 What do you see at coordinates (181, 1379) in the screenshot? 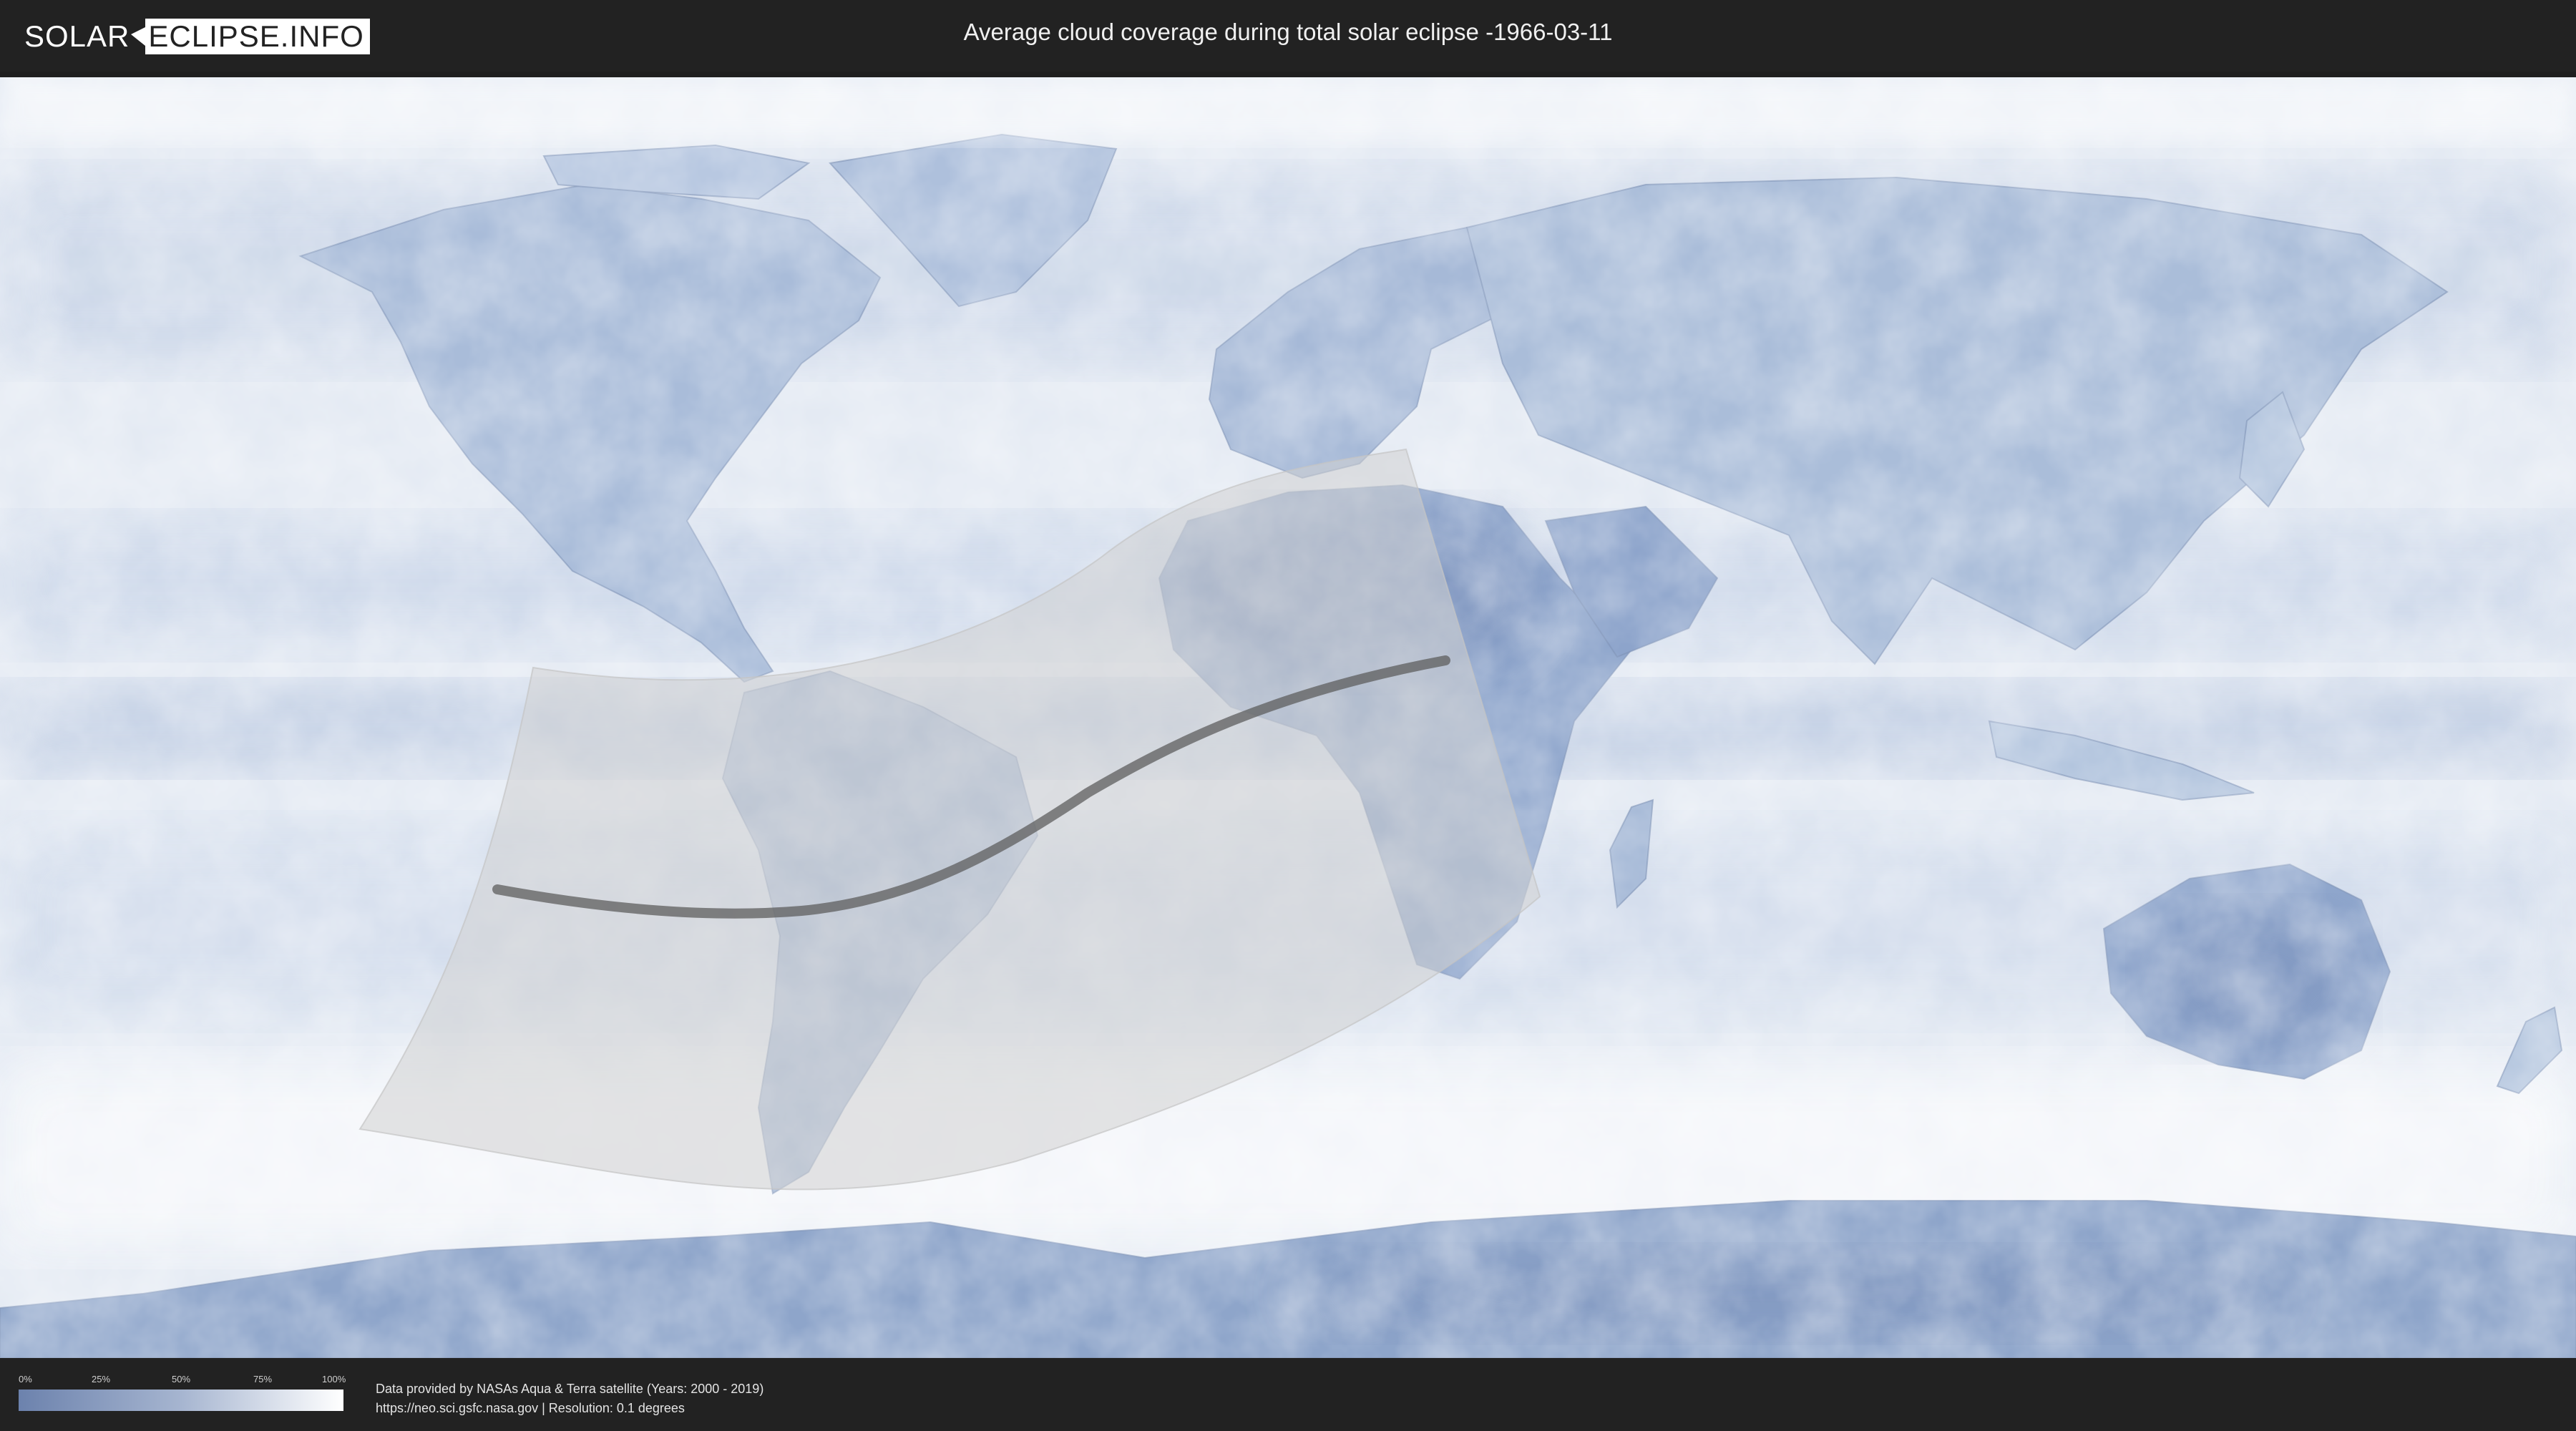
I see `legend-tick-50: 50%` at bounding box center [181, 1379].